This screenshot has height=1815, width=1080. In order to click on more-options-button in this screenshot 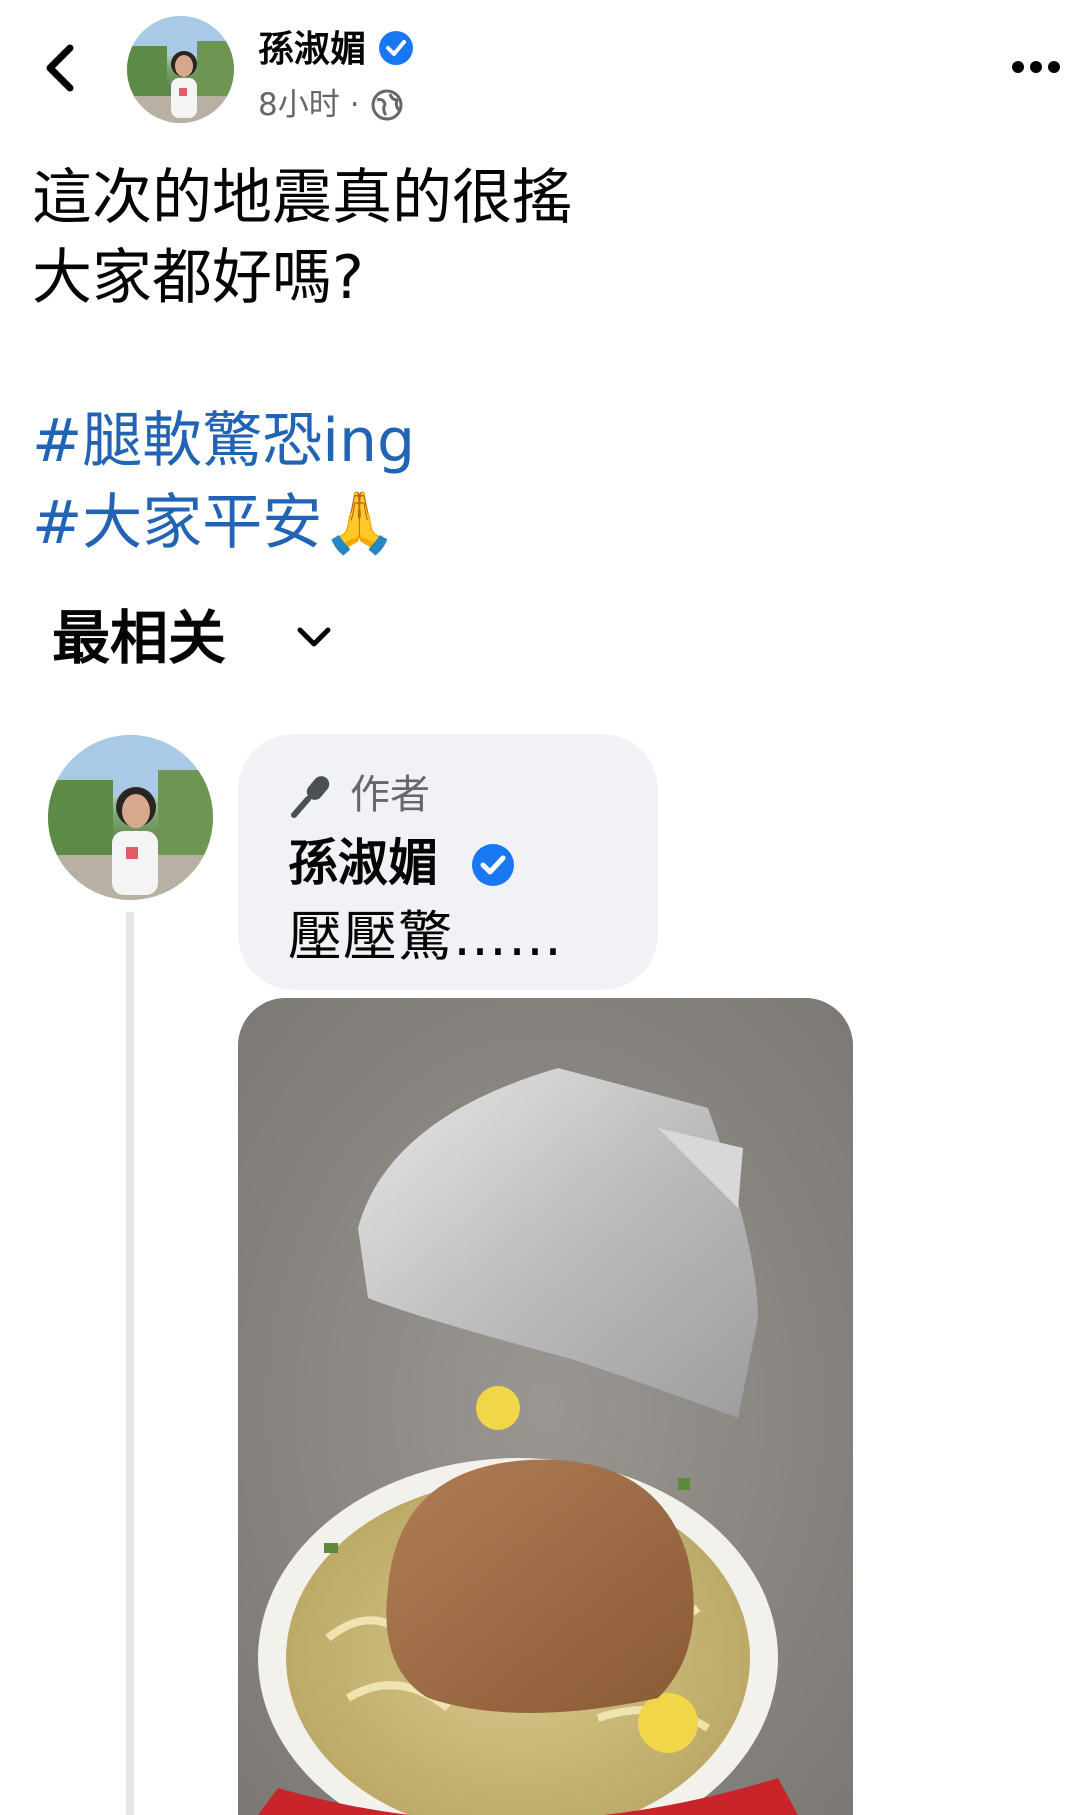, I will do `click(1036, 67)`.